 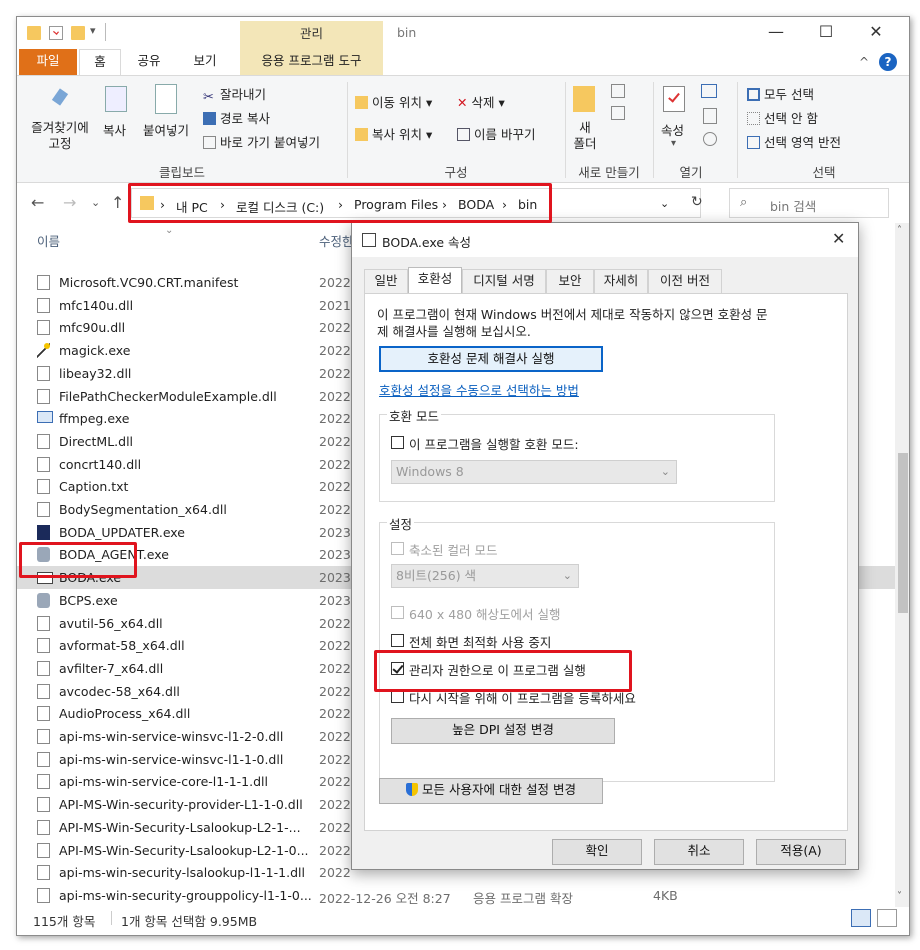 What do you see at coordinates (48, 240) in the screenshot?
I see `column-header-name: 이름` at bounding box center [48, 240].